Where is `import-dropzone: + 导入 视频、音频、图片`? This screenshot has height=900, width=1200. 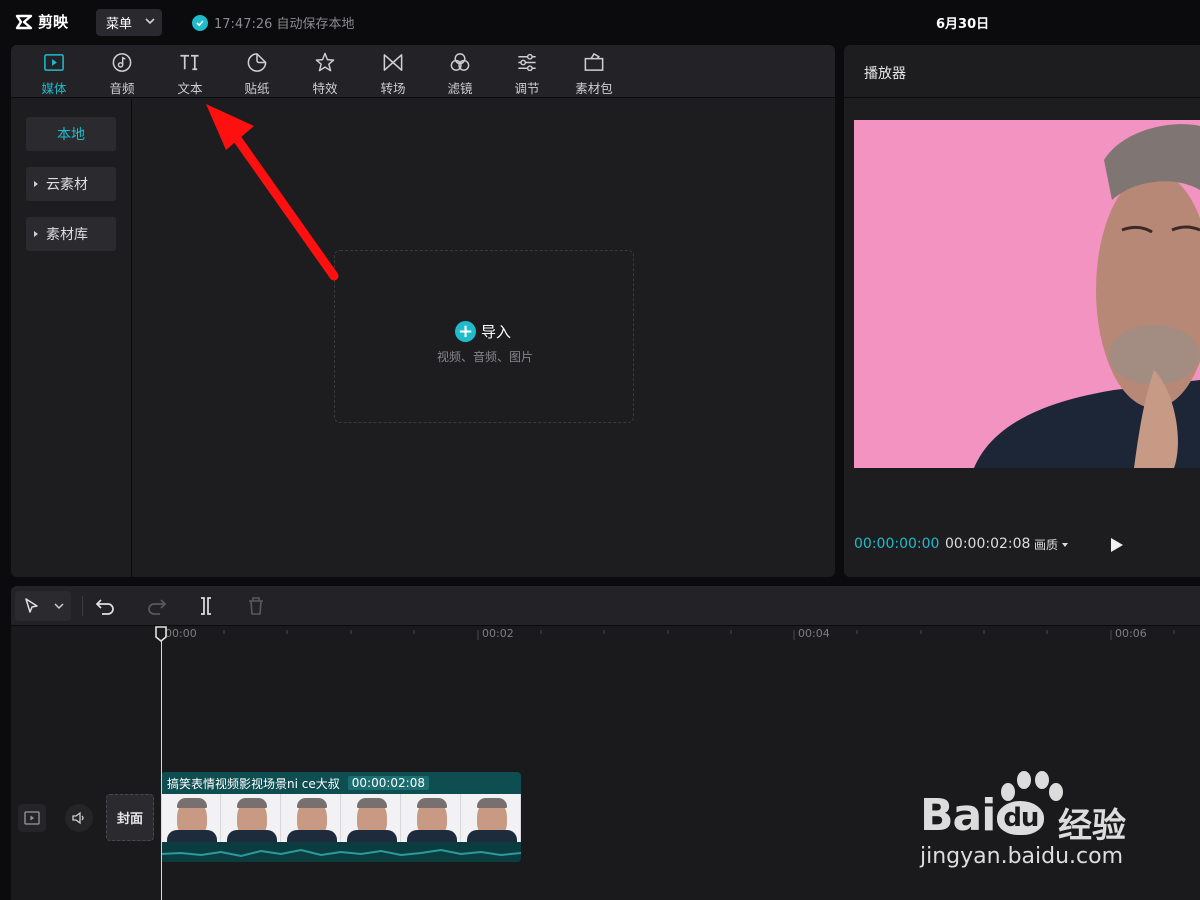
import-dropzone: + 导入 视频、音频、图片 is located at coordinates (484, 336).